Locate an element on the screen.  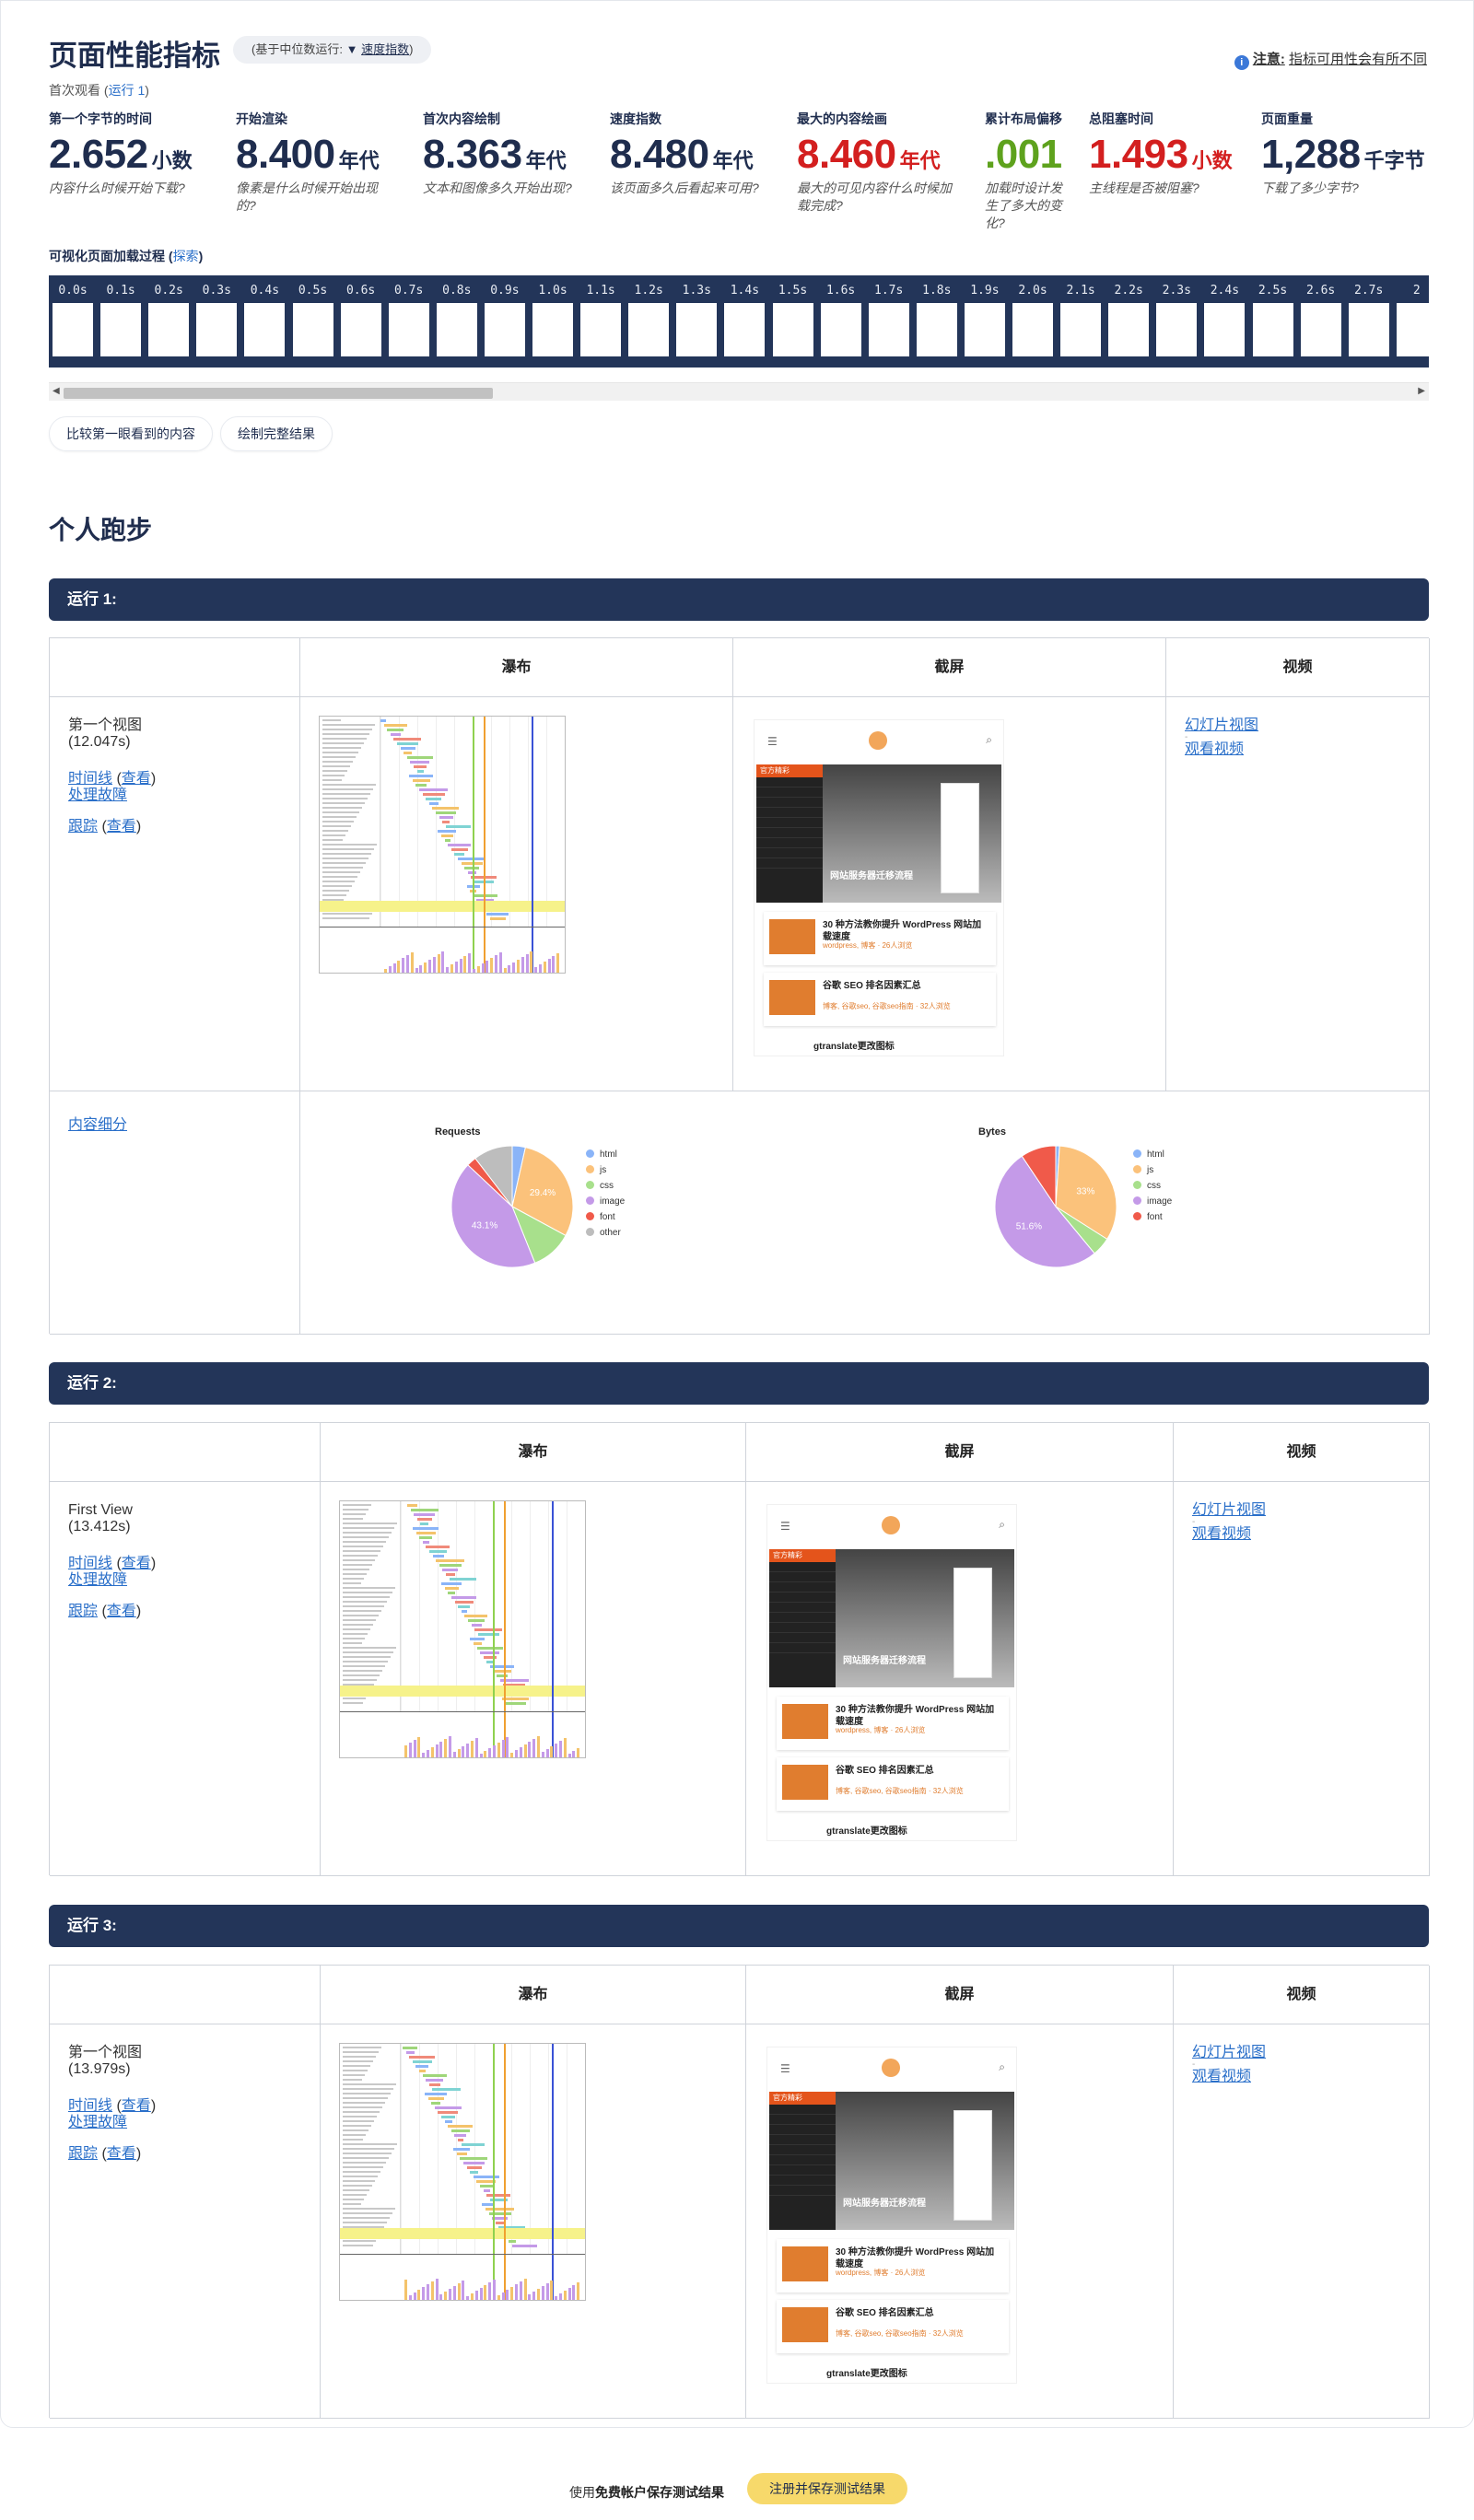
filmstrip-frame: 0.9s is located at coordinates (505, 321).